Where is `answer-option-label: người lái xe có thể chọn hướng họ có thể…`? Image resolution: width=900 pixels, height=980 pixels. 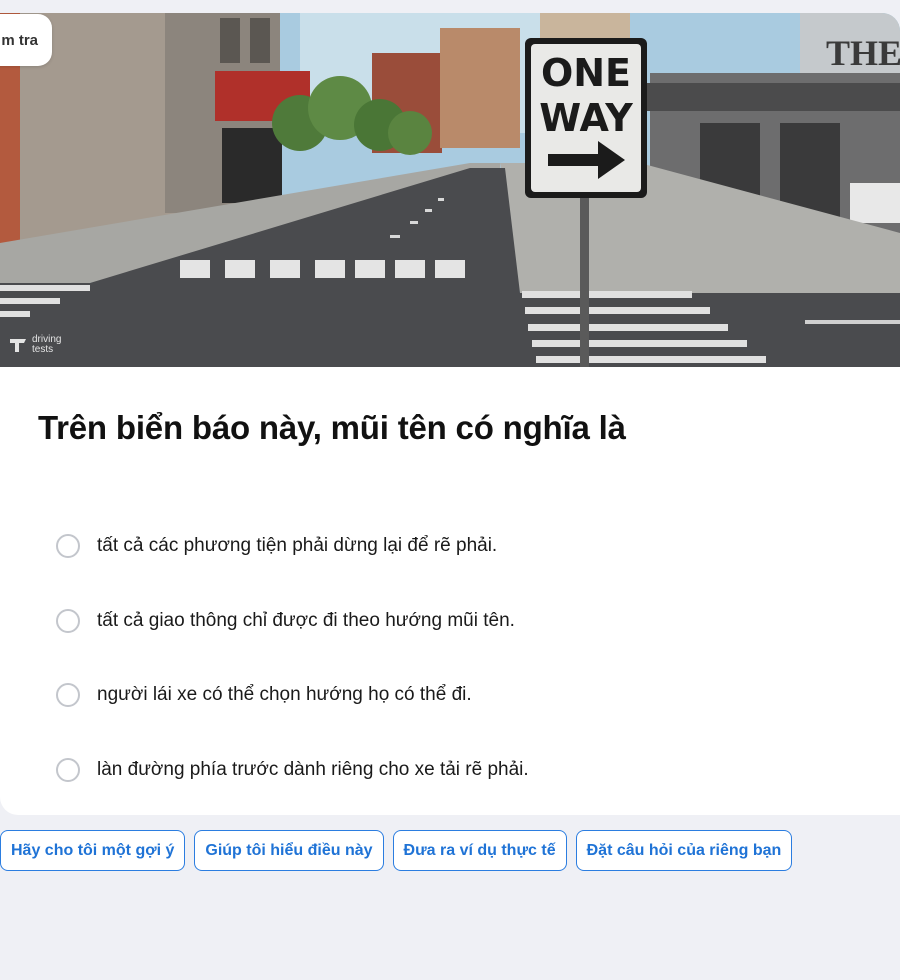
answer-option-label: người lái xe có thể chọn hướng họ có thể… is located at coordinates (284, 695).